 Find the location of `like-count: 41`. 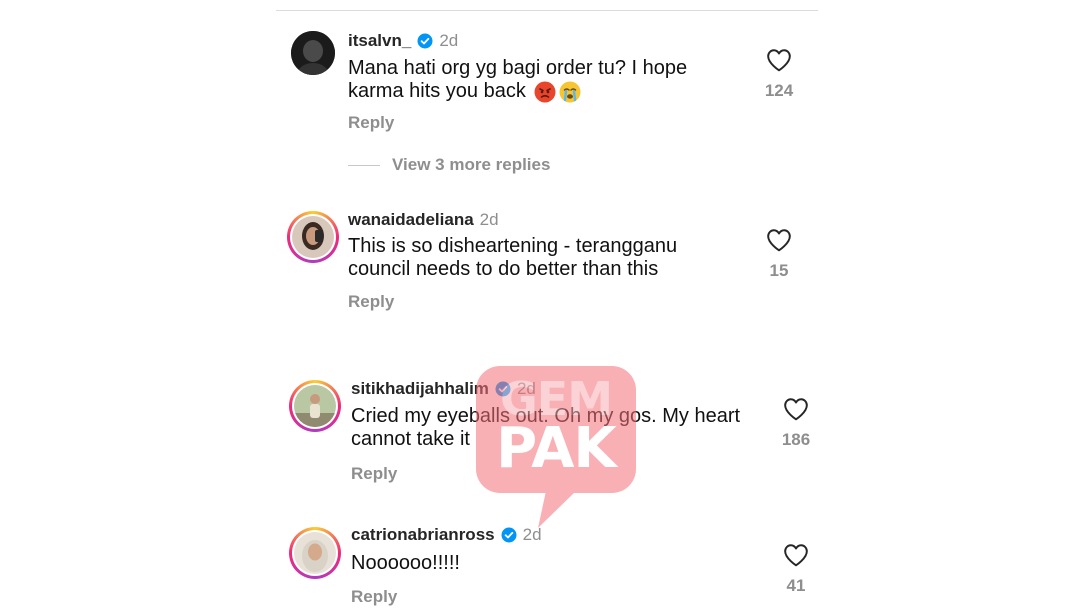

like-count: 41 is located at coordinates (796, 585).